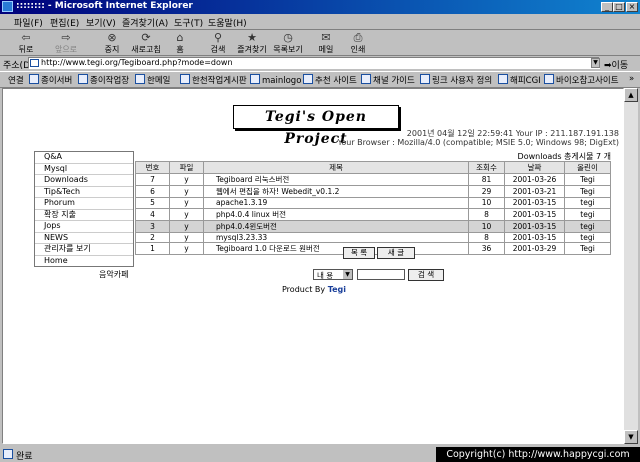 The height and width of the screenshot is (462, 640). What do you see at coordinates (337, 289) in the screenshot?
I see `product-author-link: Tegi` at bounding box center [337, 289].